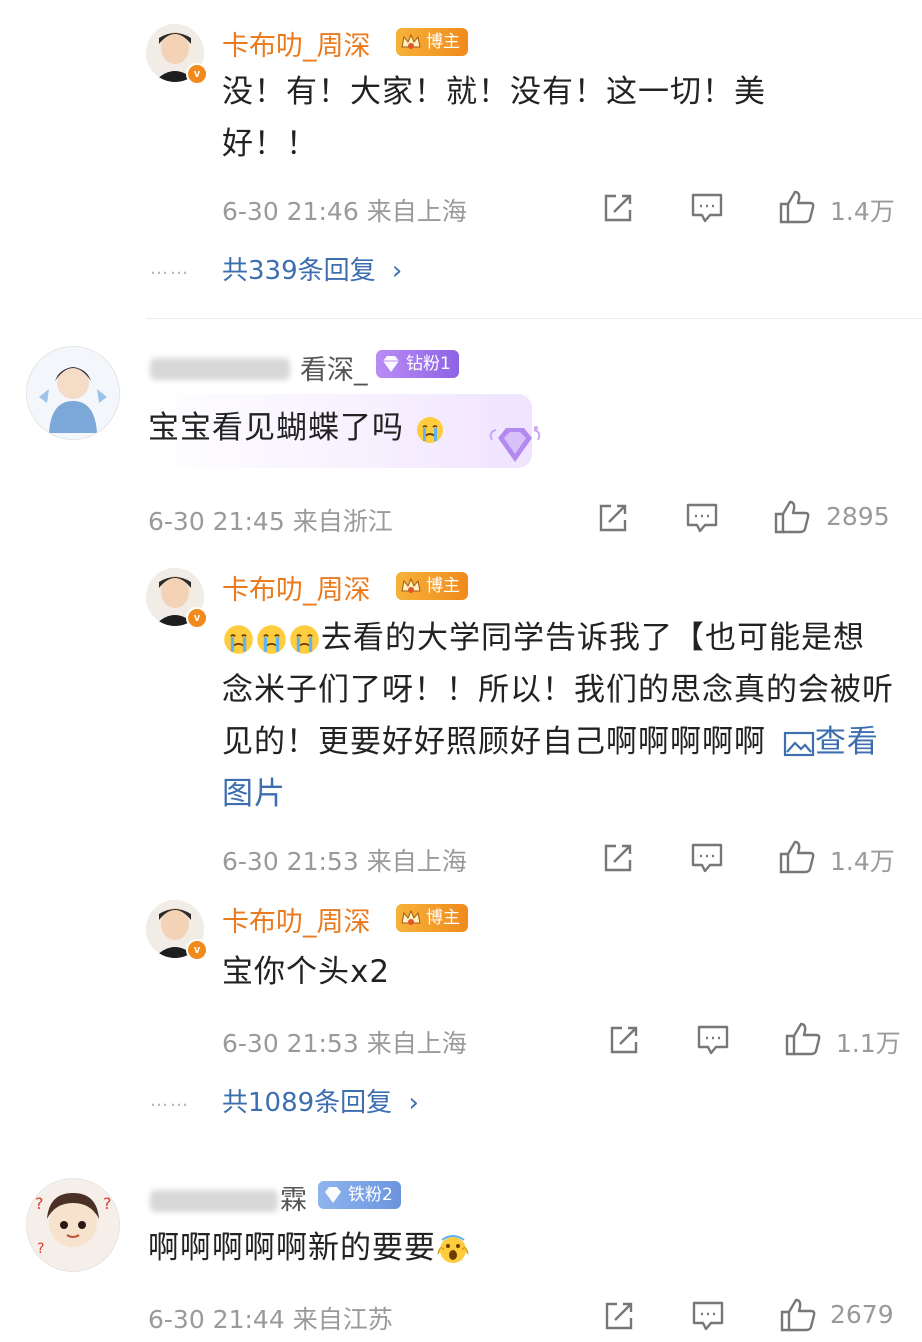  What do you see at coordinates (494, 118) in the screenshot?
I see `comment-text: 没！有！大家！就！没有！这一切！美好！！` at bounding box center [494, 118].